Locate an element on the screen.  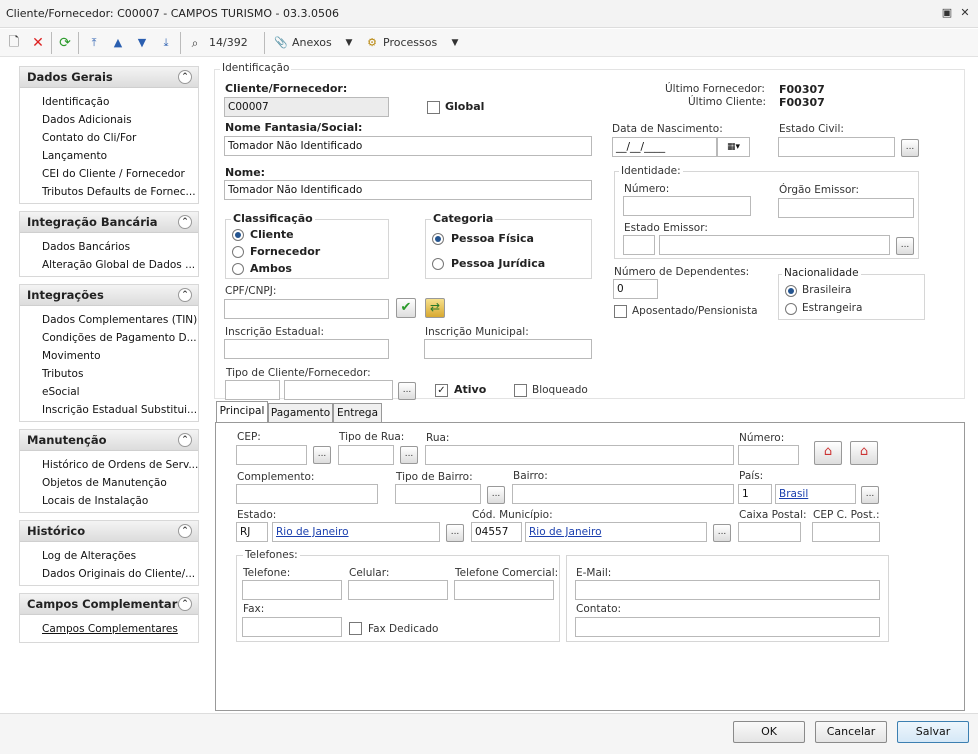
cep-field is located at coordinates (271, 455).